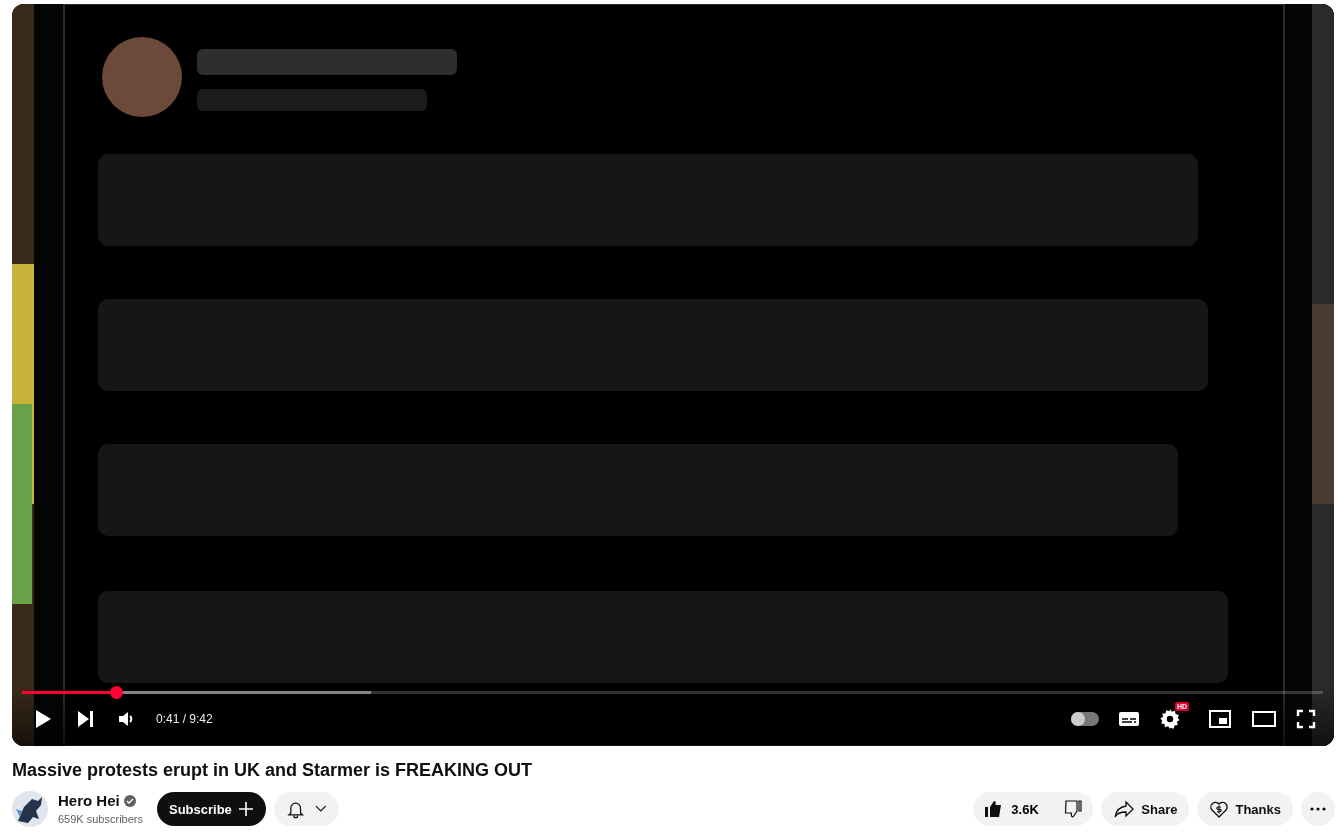 The height and width of the screenshot is (834, 1337). What do you see at coordinates (89, 801) in the screenshot?
I see `channel-name: Hero Hei` at bounding box center [89, 801].